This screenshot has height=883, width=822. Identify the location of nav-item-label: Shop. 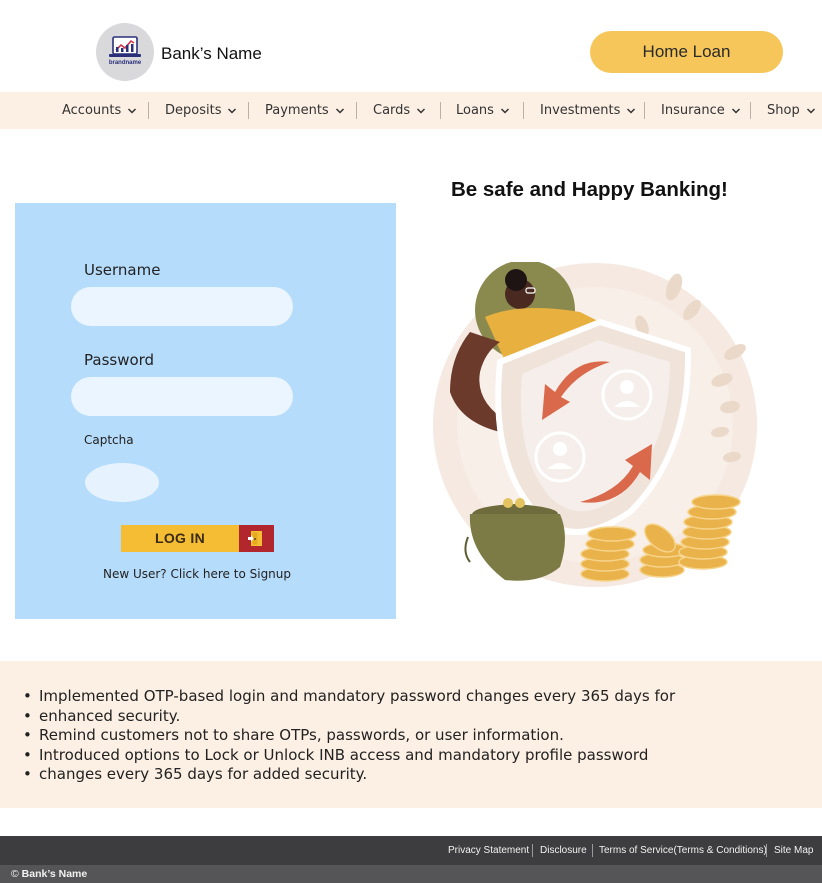
(783, 110).